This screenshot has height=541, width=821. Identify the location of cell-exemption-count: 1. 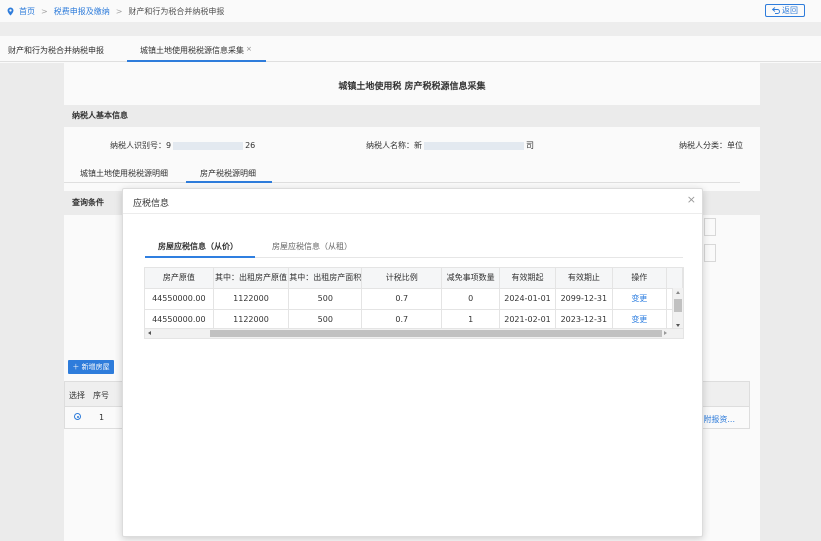
(471, 320).